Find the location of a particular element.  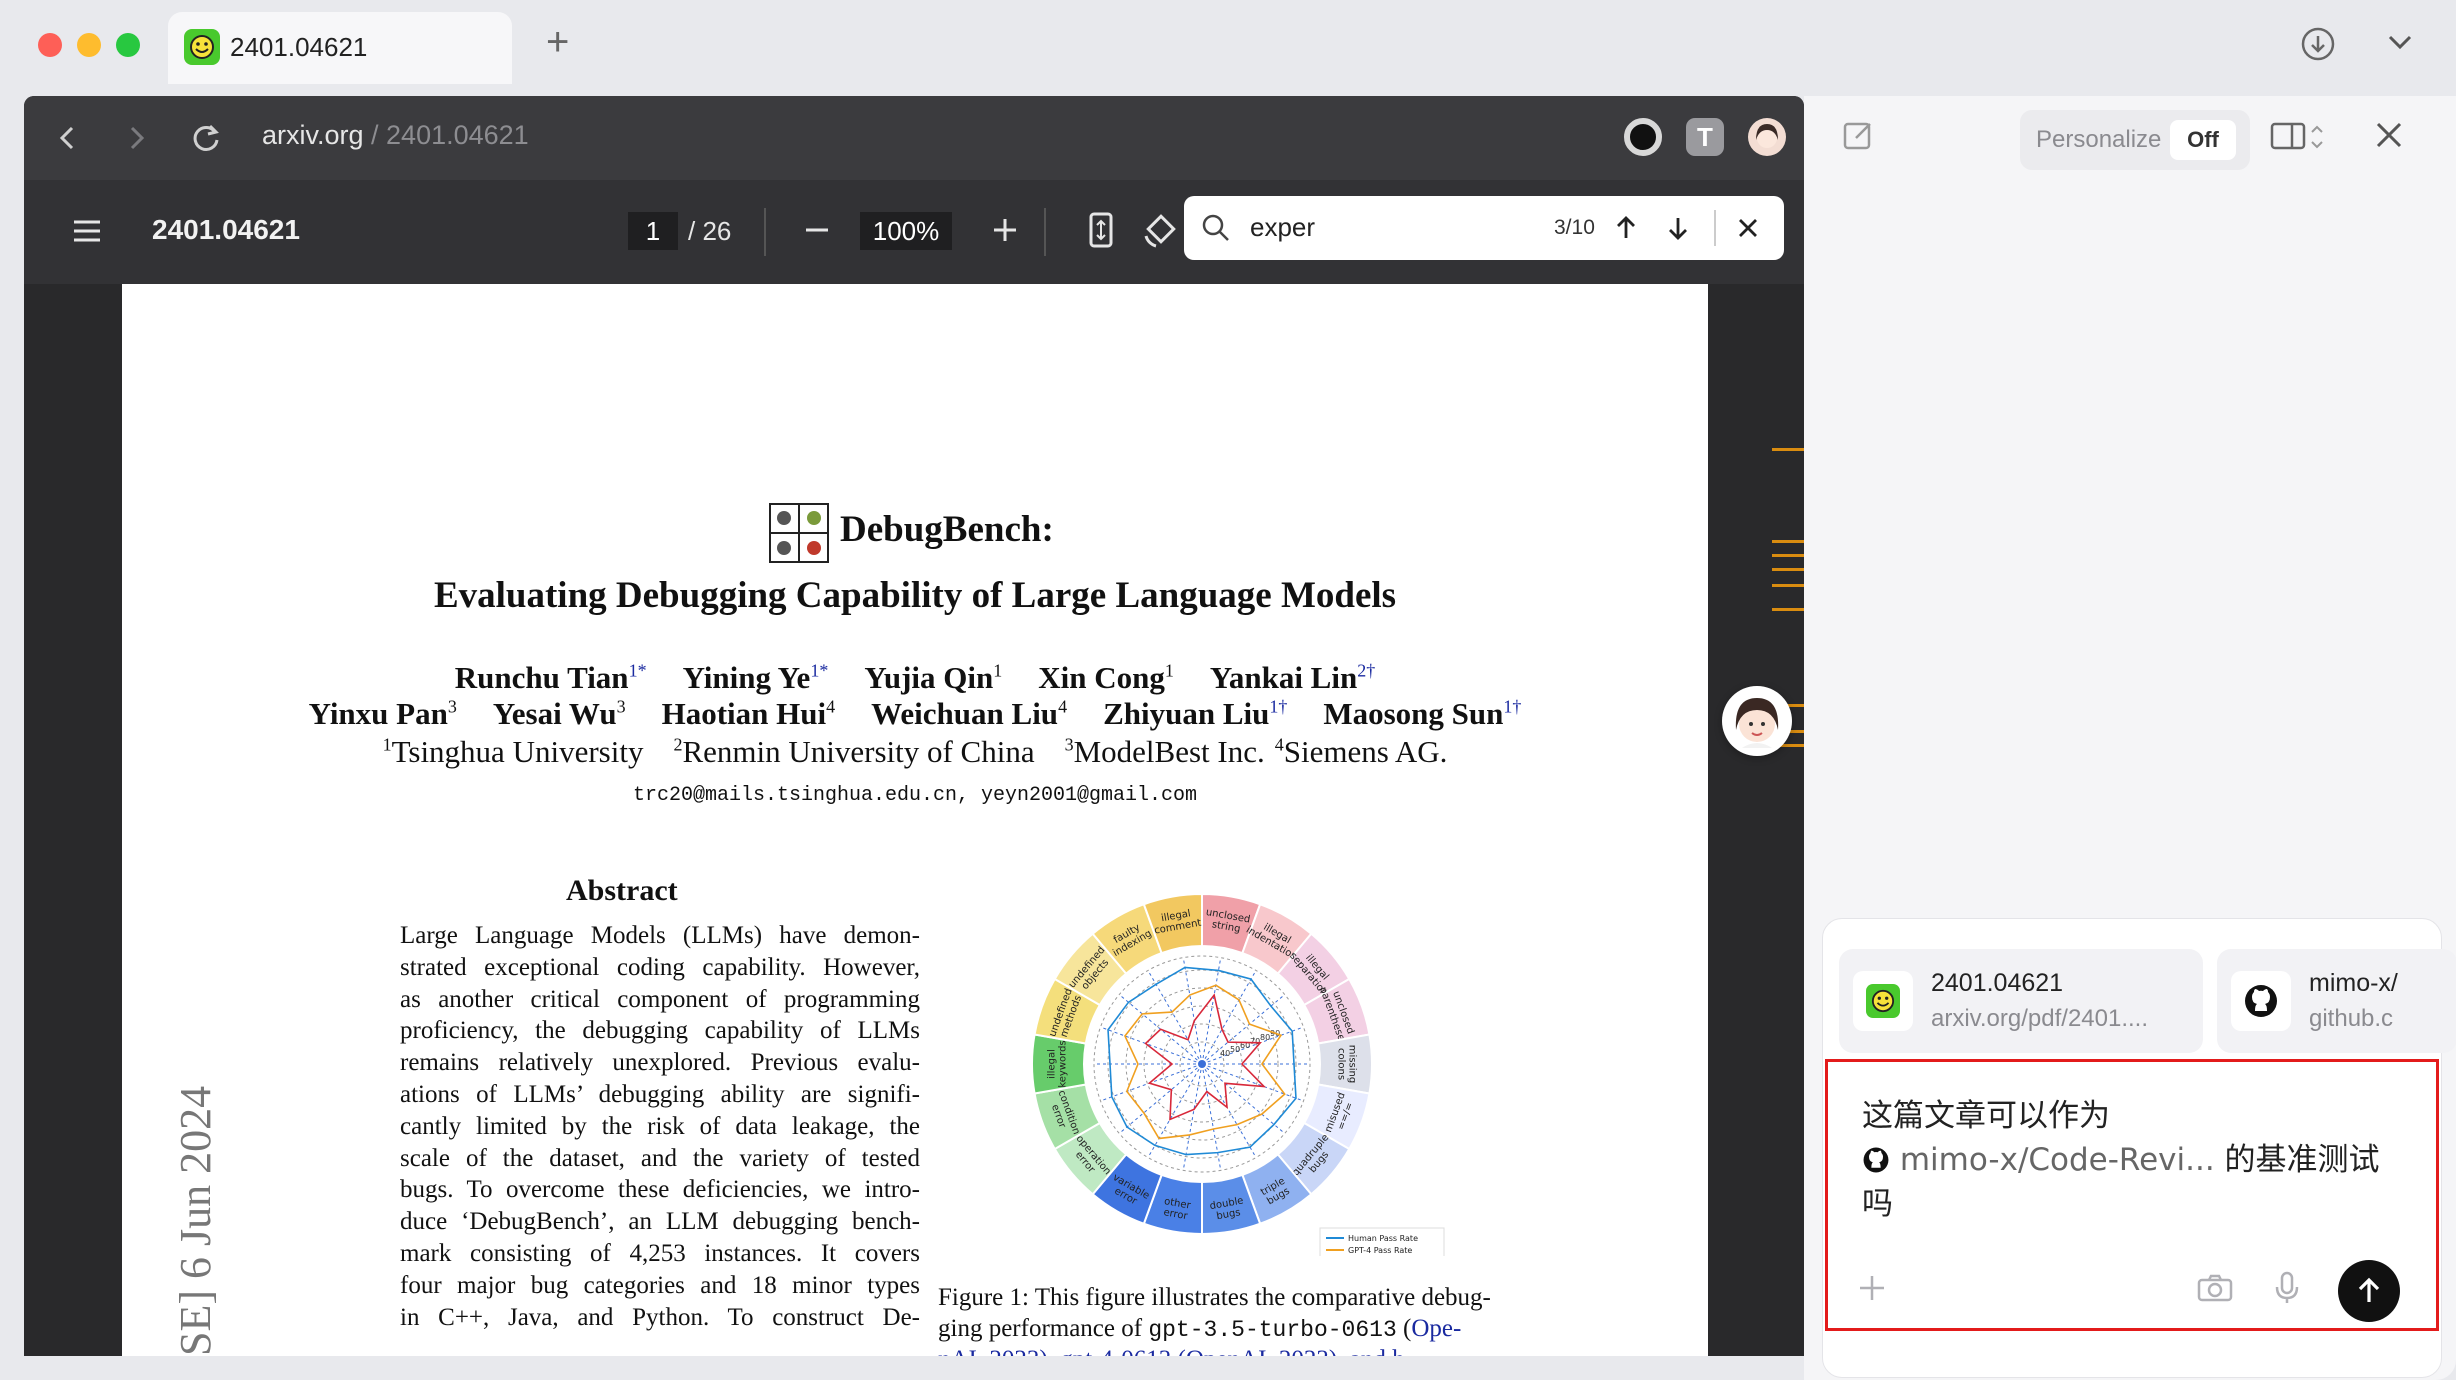

url-text: arxiv.org / 2401.04621 is located at coordinates (395, 135).